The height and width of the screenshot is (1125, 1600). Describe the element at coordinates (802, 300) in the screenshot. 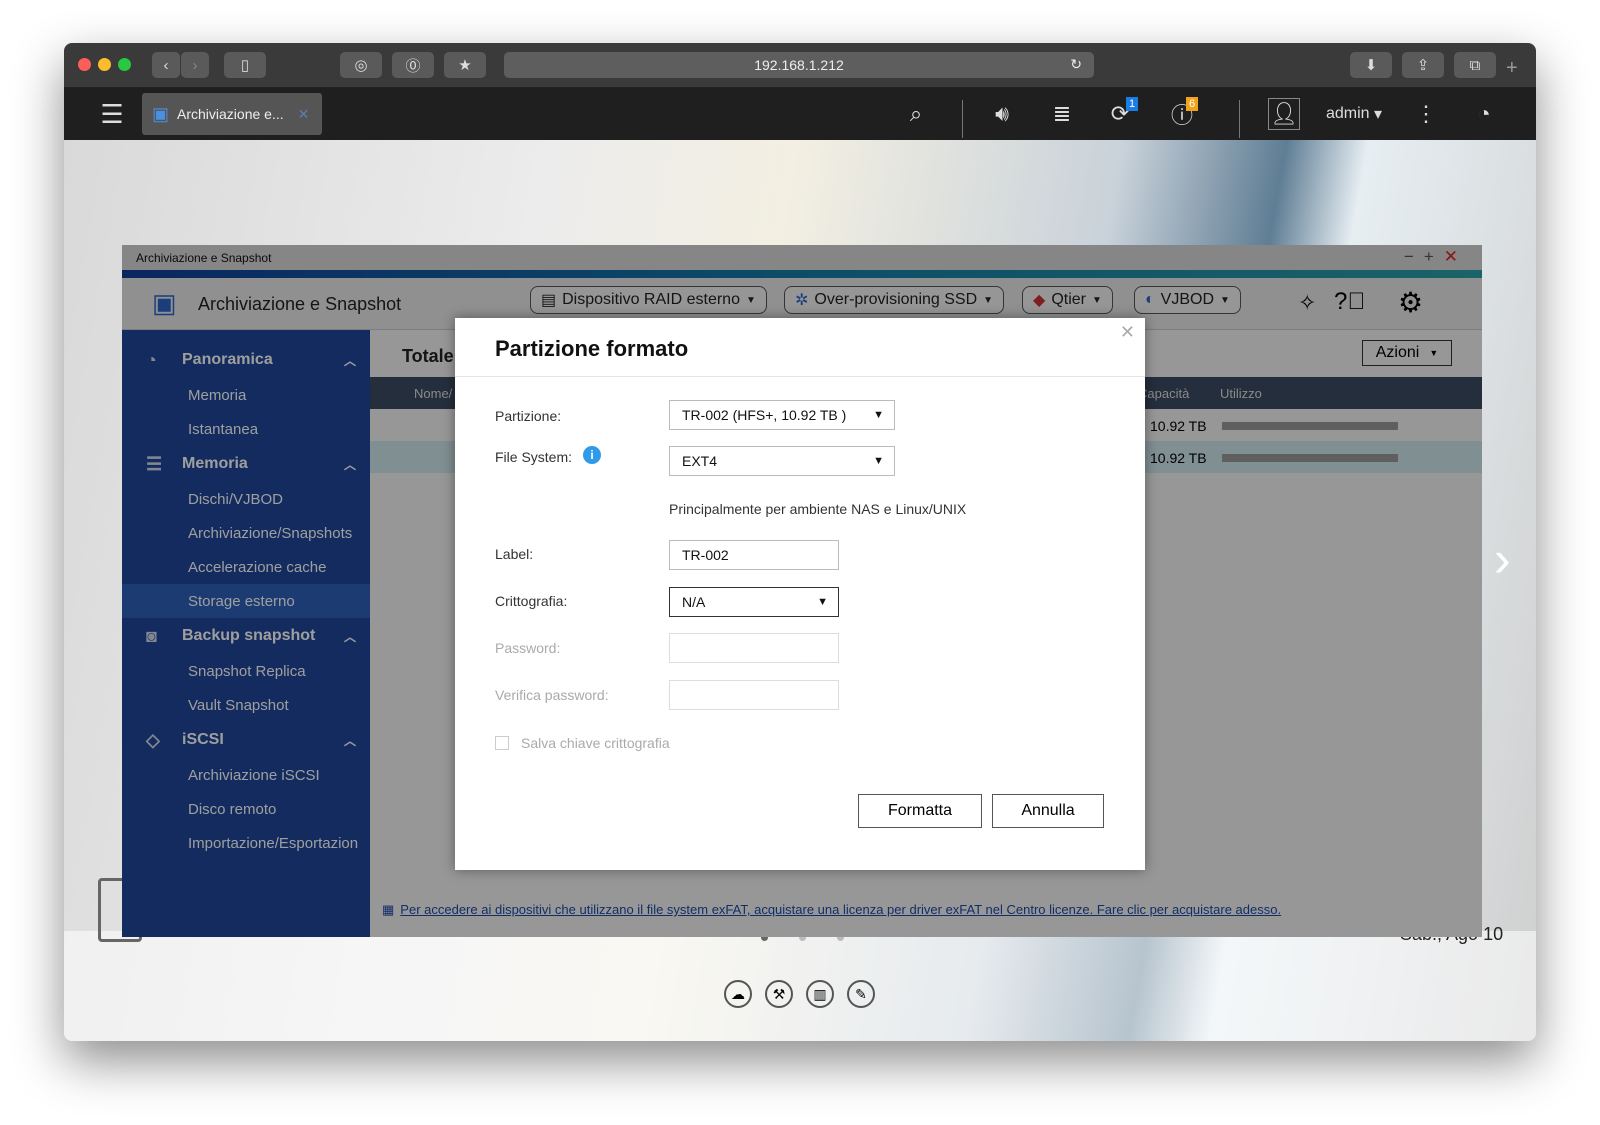

I see `ssd-icon: ✲` at that location.